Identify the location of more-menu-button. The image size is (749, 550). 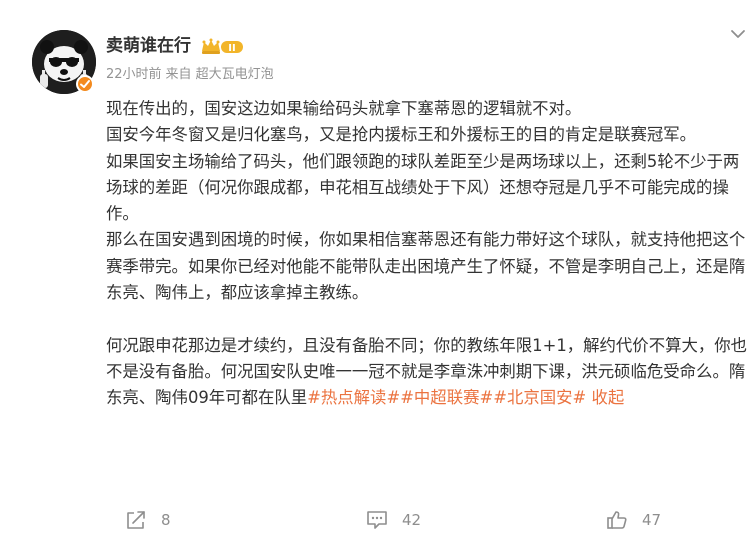
(738, 34).